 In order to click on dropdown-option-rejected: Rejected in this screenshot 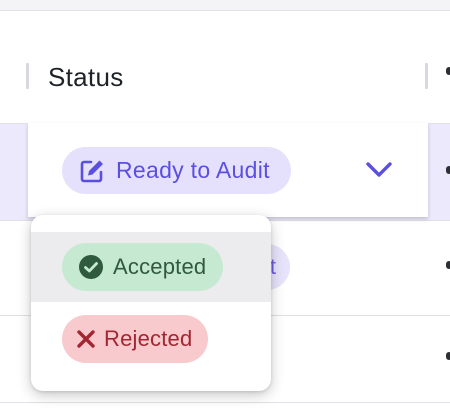, I will do `click(151, 339)`.